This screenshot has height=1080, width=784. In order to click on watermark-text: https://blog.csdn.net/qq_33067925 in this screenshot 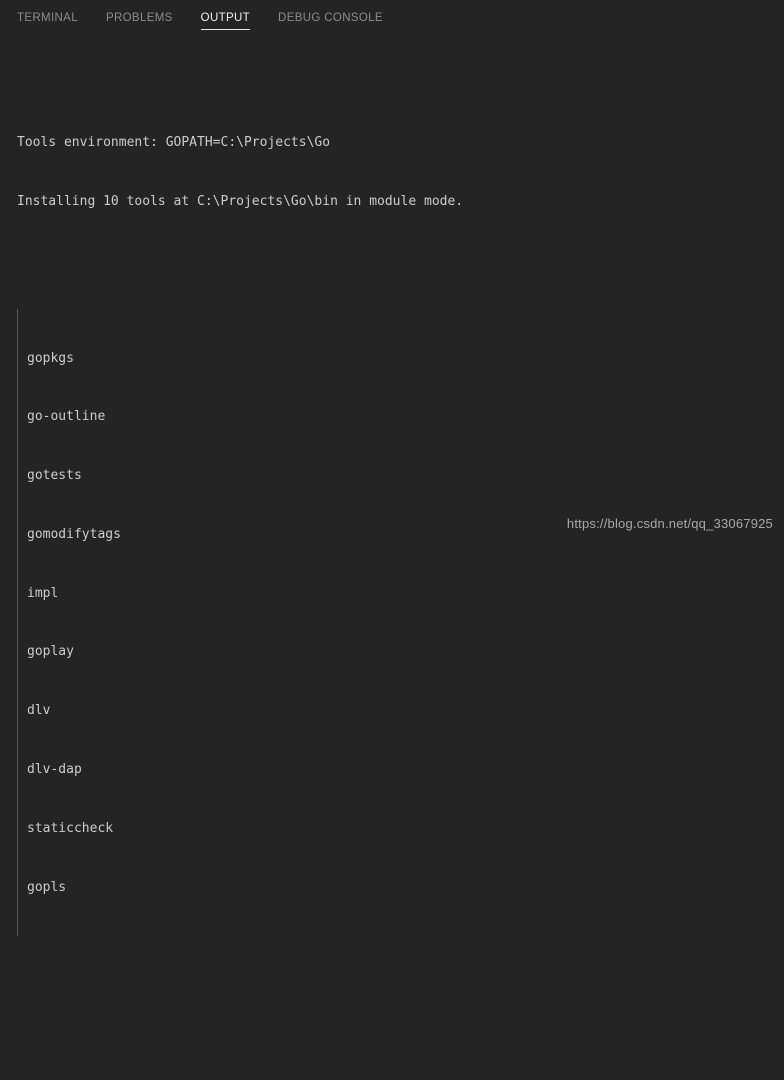, I will do `click(669, 523)`.